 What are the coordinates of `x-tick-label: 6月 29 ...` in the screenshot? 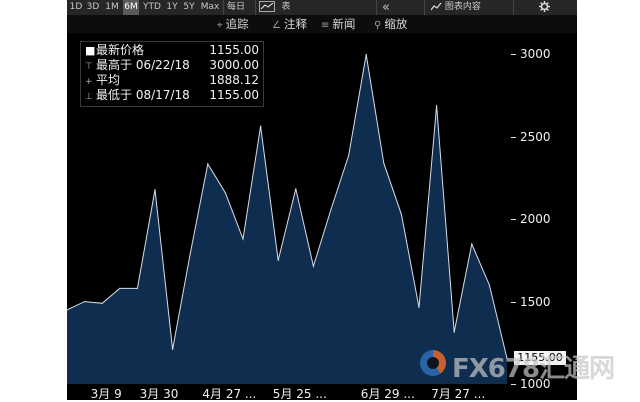 It's located at (387, 394).